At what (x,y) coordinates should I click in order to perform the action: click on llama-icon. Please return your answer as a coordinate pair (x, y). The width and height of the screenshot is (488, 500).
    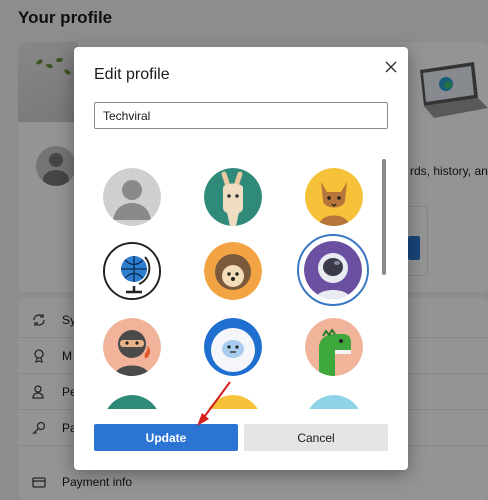
    Looking at the image, I should click on (233, 197).